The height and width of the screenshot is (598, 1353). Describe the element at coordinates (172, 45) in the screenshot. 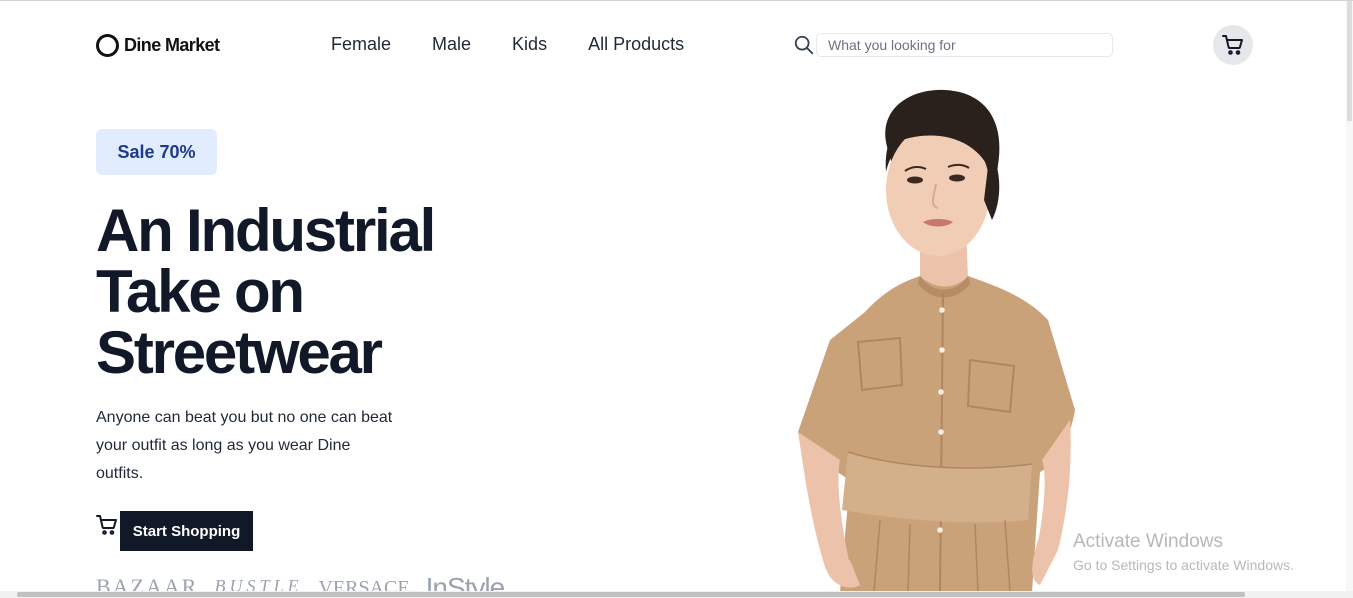

I see `logo-text: Dine Market` at that location.